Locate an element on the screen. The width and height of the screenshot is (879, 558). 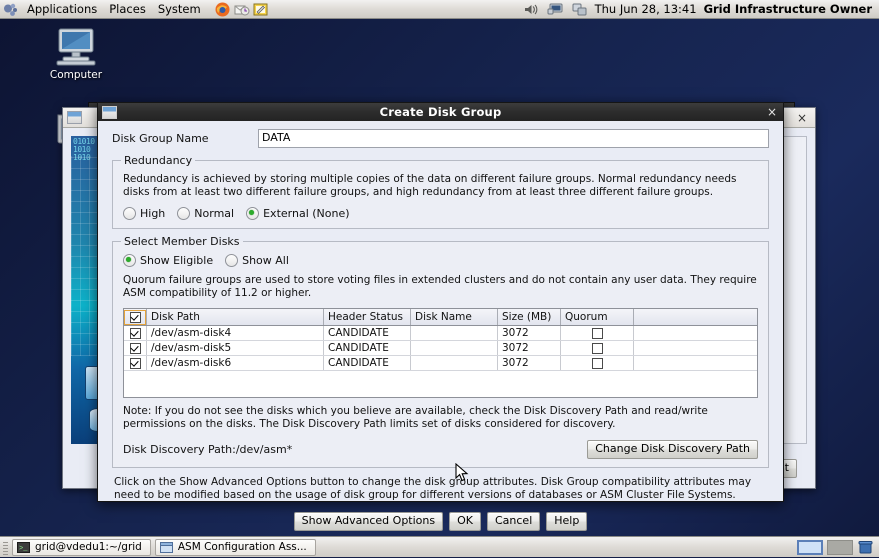
radio-external-none: External (None) is located at coordinates (298, 213).